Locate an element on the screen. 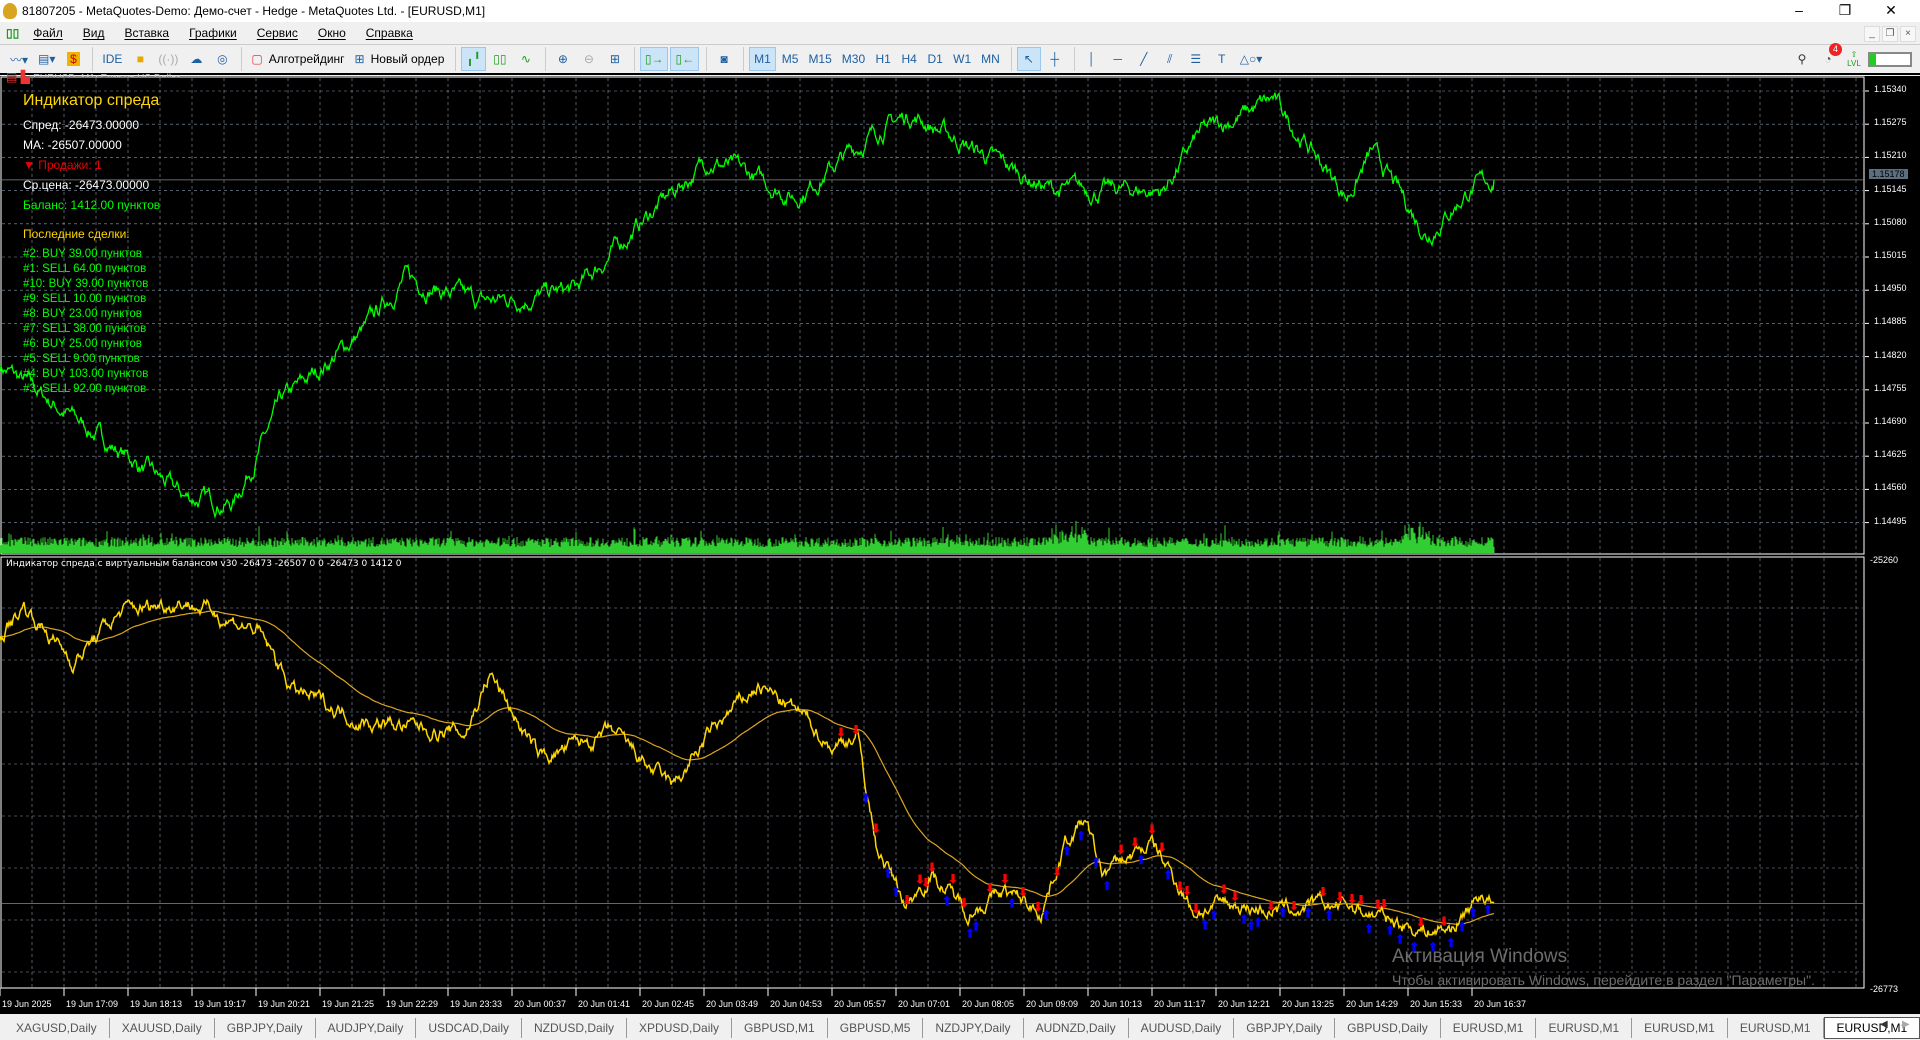 The width and height of the screenshot is (1920, 1040). chart-close-button: × is located at coordinates (1908, 34).